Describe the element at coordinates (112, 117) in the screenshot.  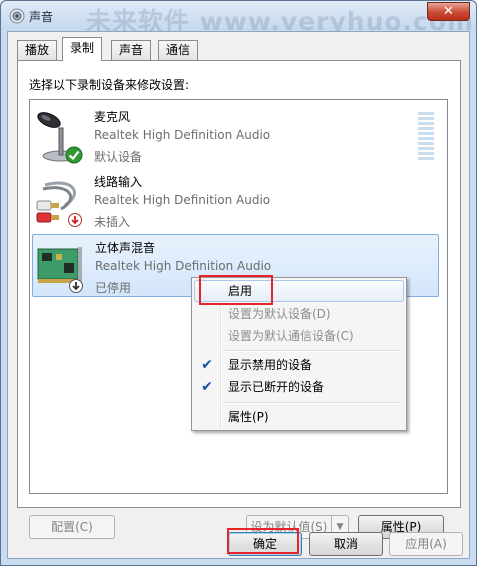
I see `device-name: 麦克风` at that location.